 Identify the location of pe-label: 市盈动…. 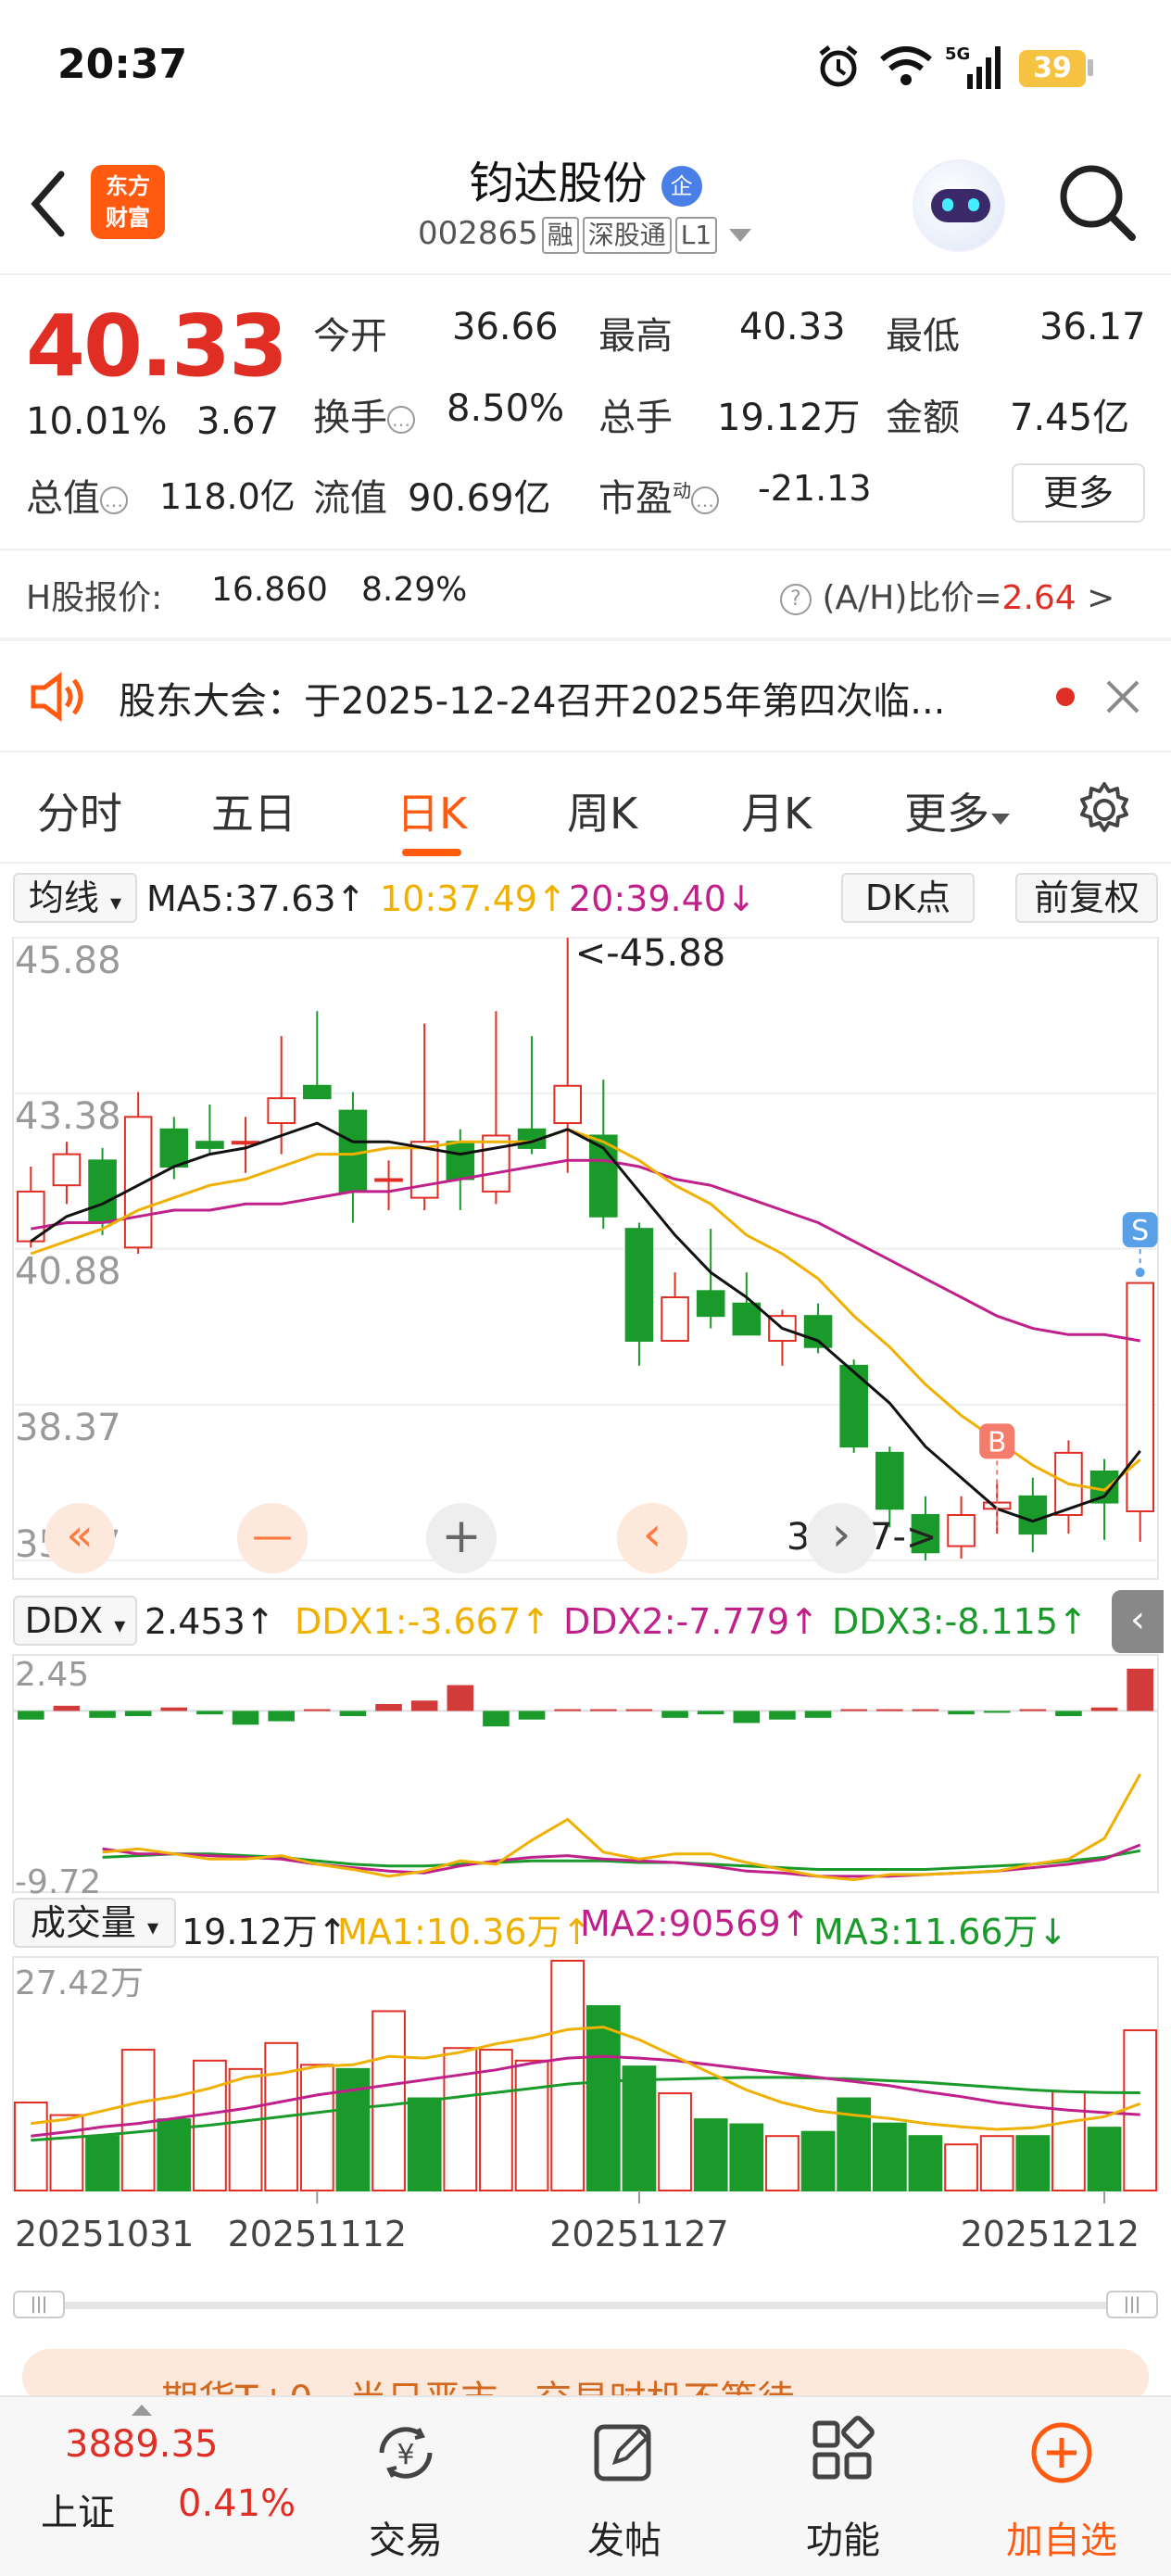
(659, 495).